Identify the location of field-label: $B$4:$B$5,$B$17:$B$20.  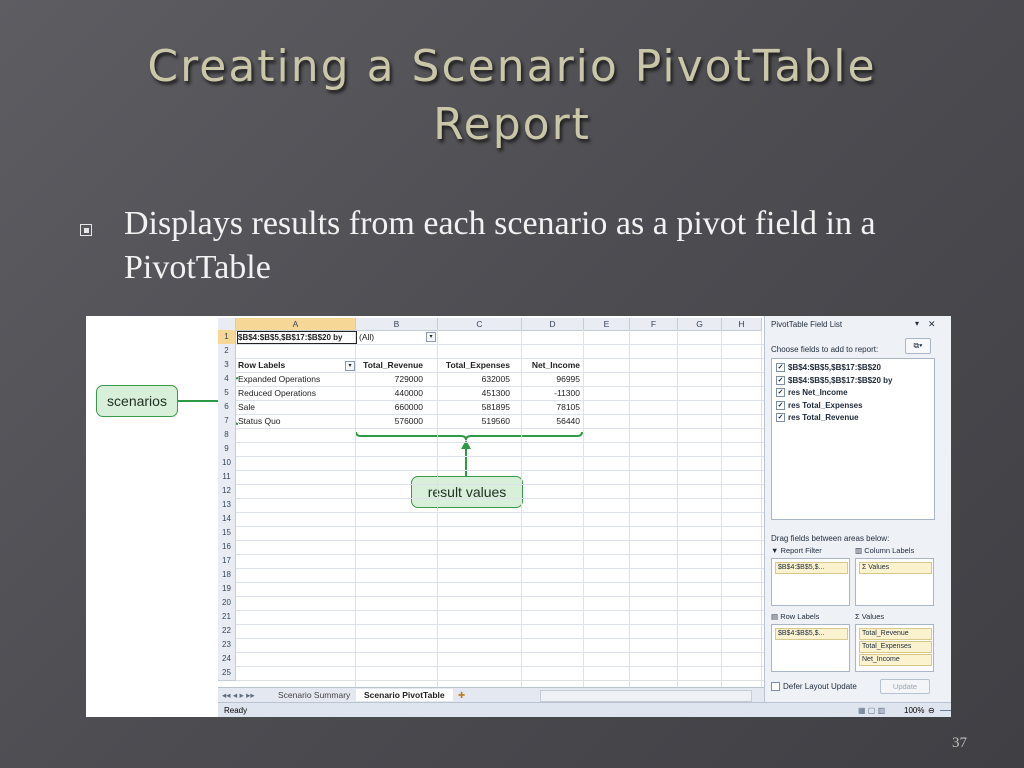
(834, 367).